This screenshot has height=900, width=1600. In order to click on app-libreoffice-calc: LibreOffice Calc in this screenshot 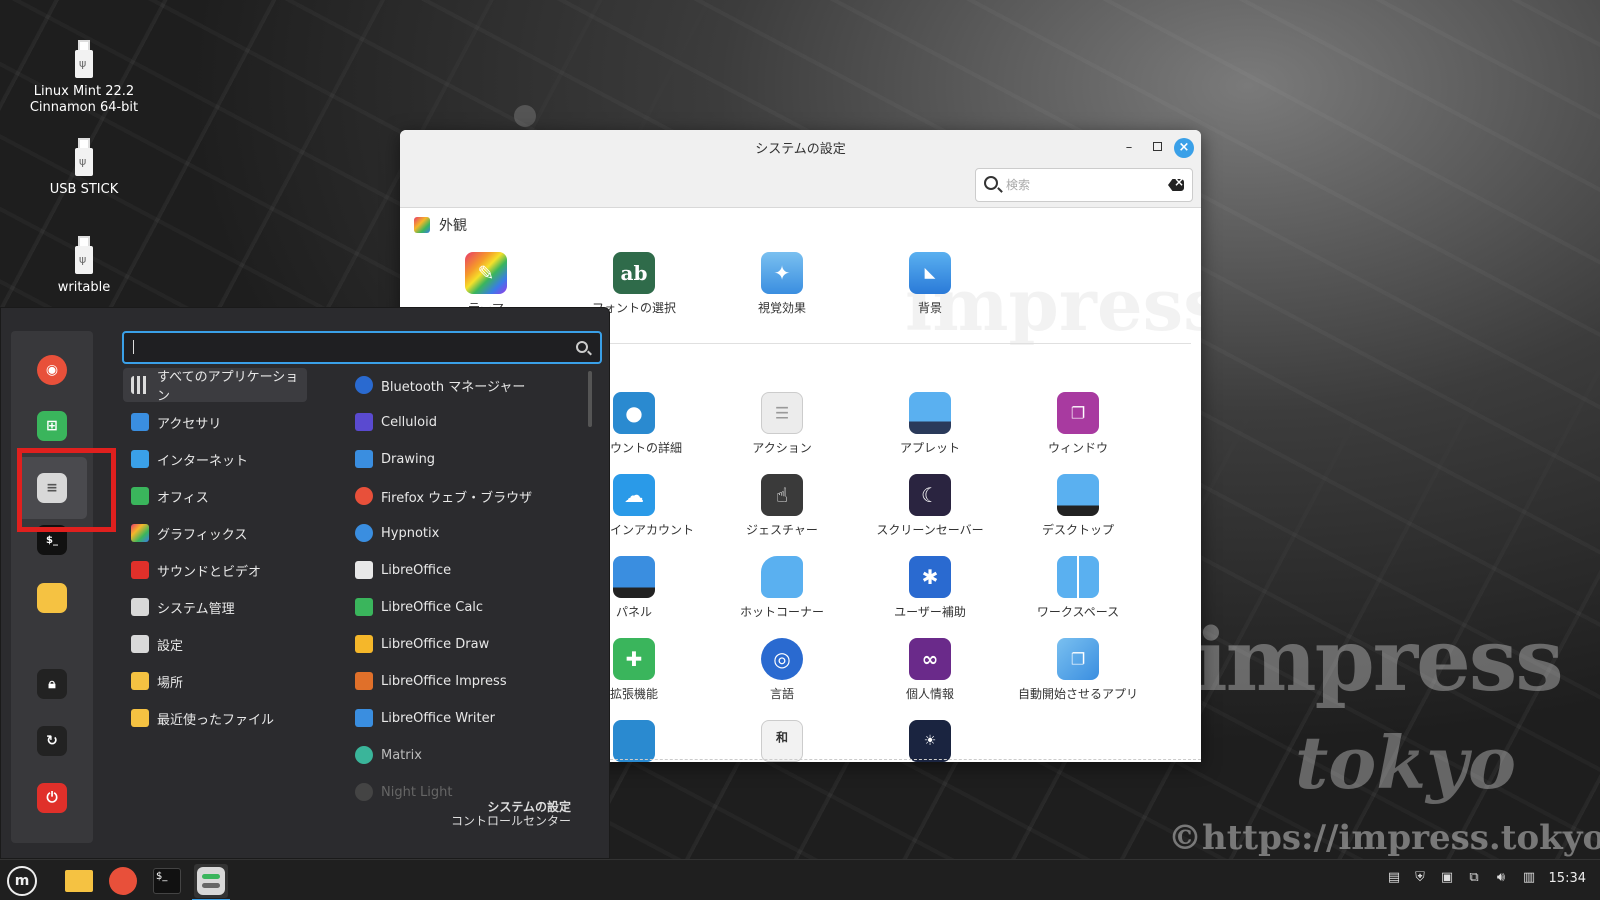, I will do `click(462, 607)`.